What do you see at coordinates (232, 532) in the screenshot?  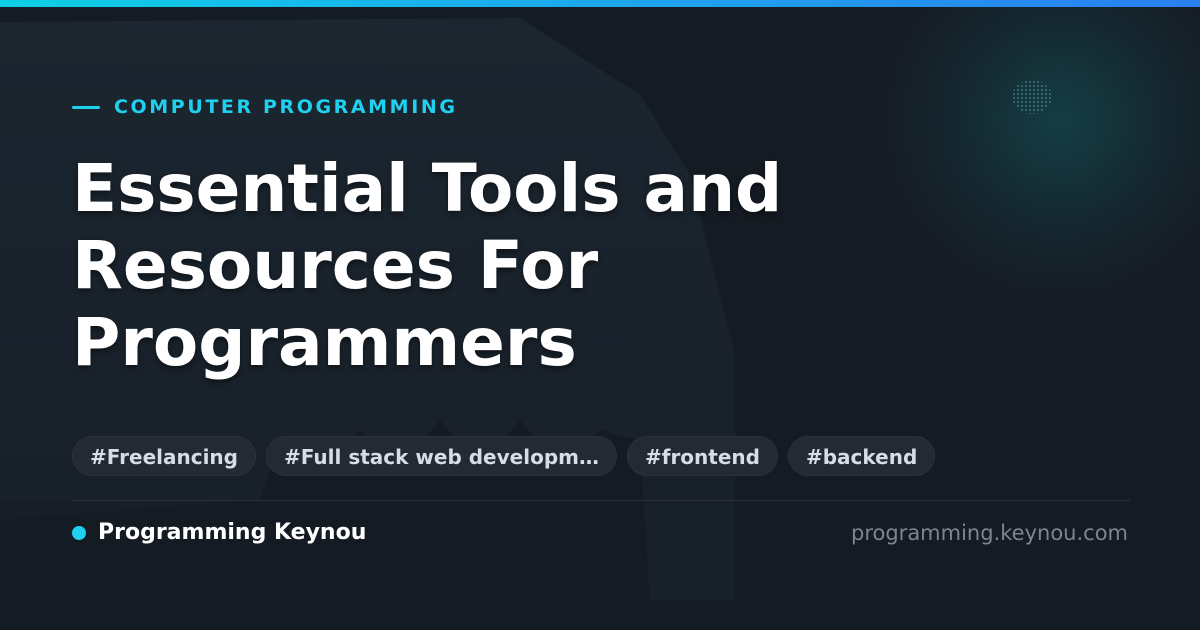 I see `brand-name: Programming Keynou` at bounding box center [232, 532].